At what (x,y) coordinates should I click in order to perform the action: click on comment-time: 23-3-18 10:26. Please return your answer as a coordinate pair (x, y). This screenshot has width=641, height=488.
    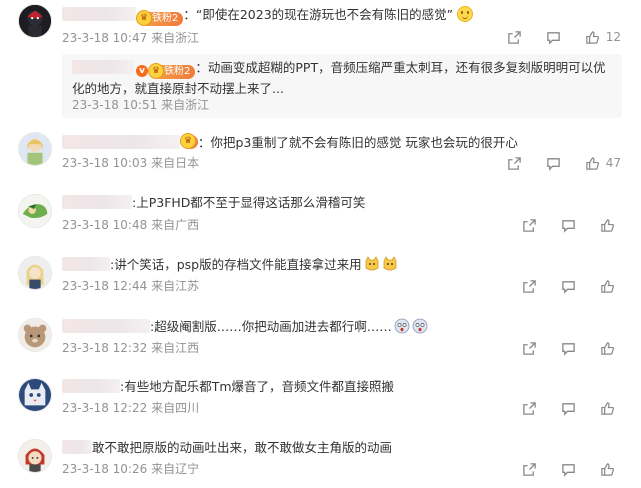
    Looking at the image, I should click on (105, 469).